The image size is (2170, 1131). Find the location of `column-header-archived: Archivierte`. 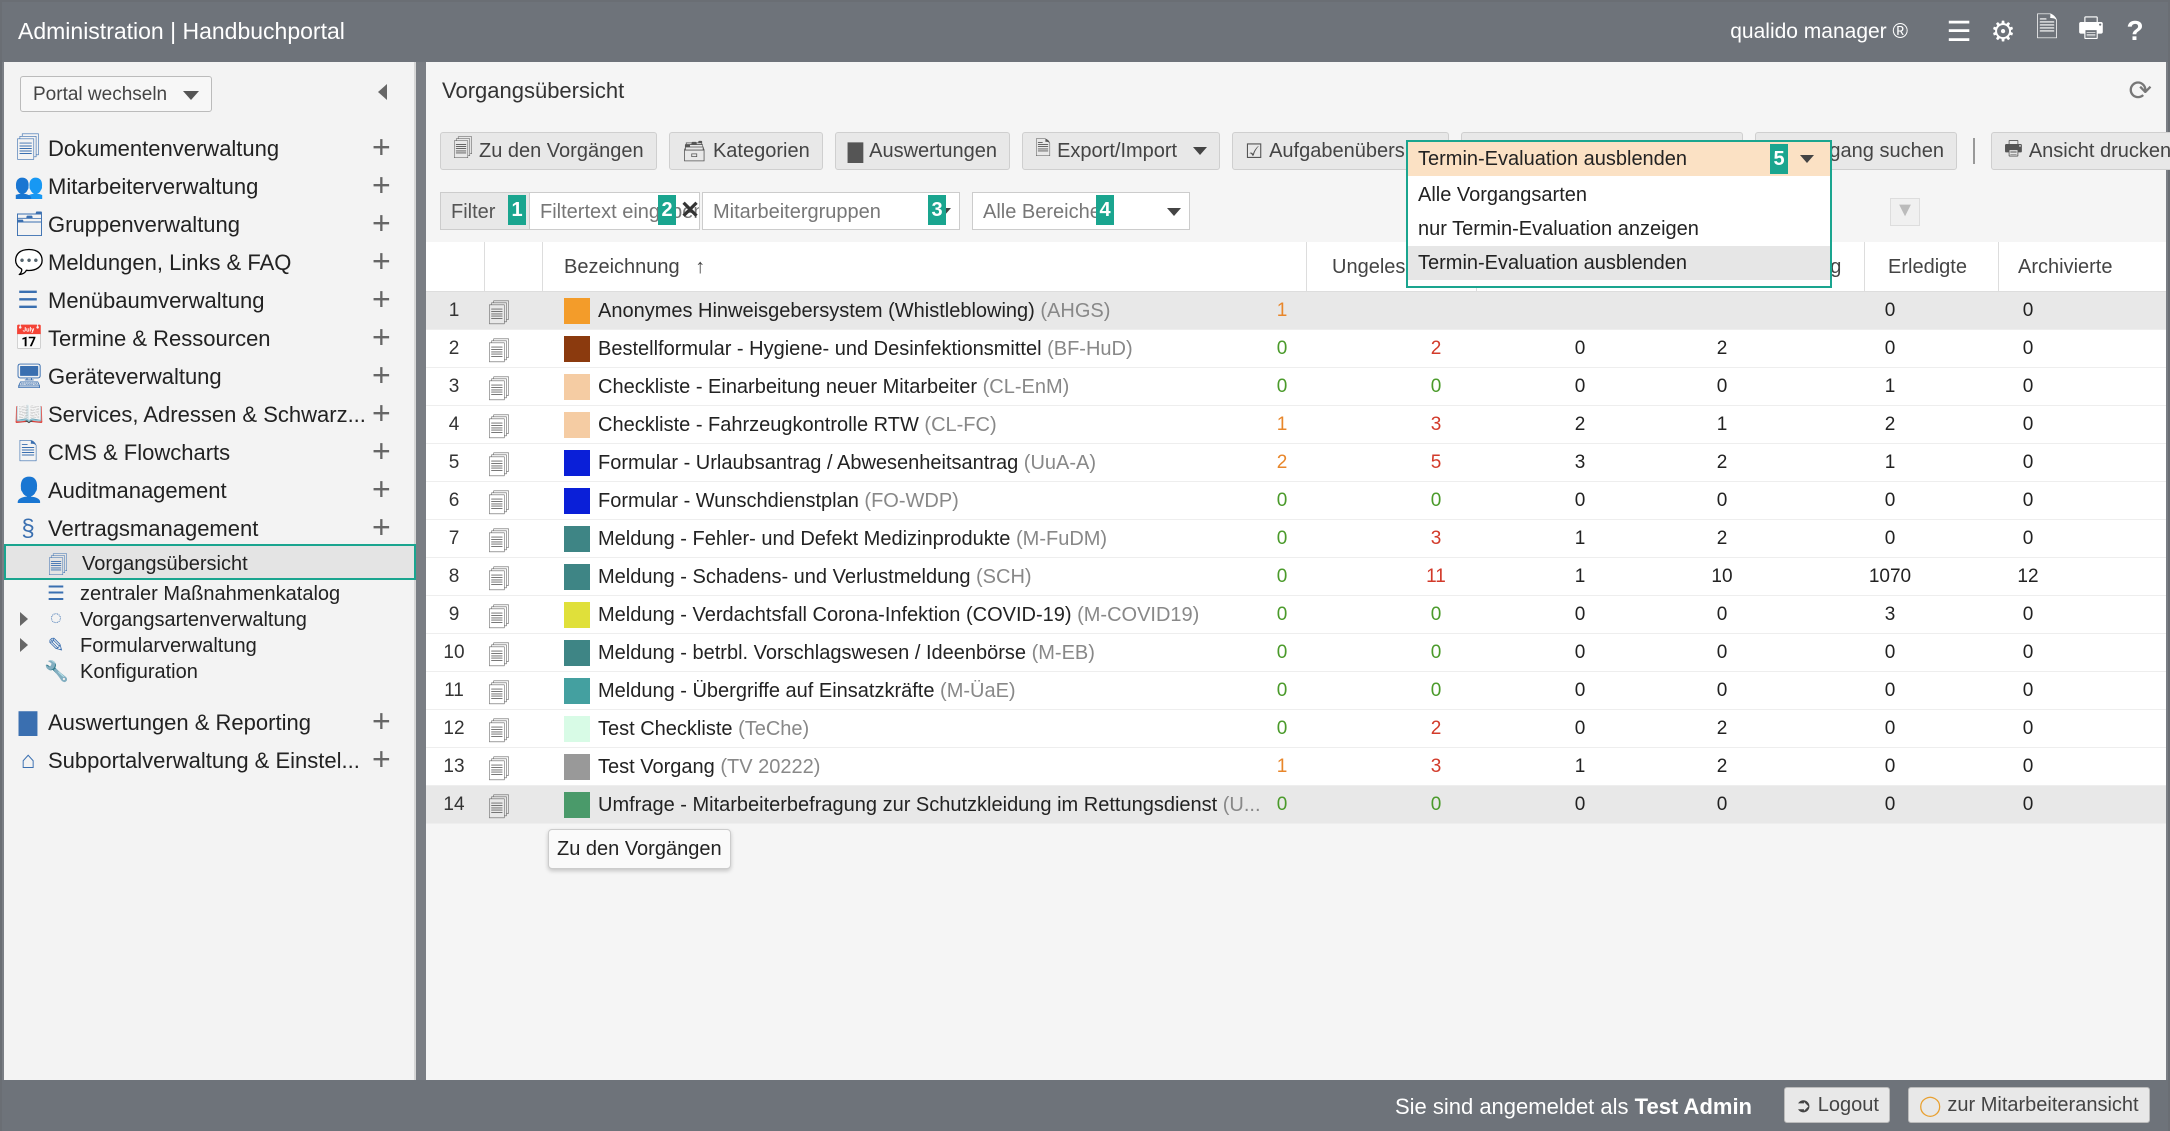

column-header-archived: Archivierte is located at coordinates (2065, 267).